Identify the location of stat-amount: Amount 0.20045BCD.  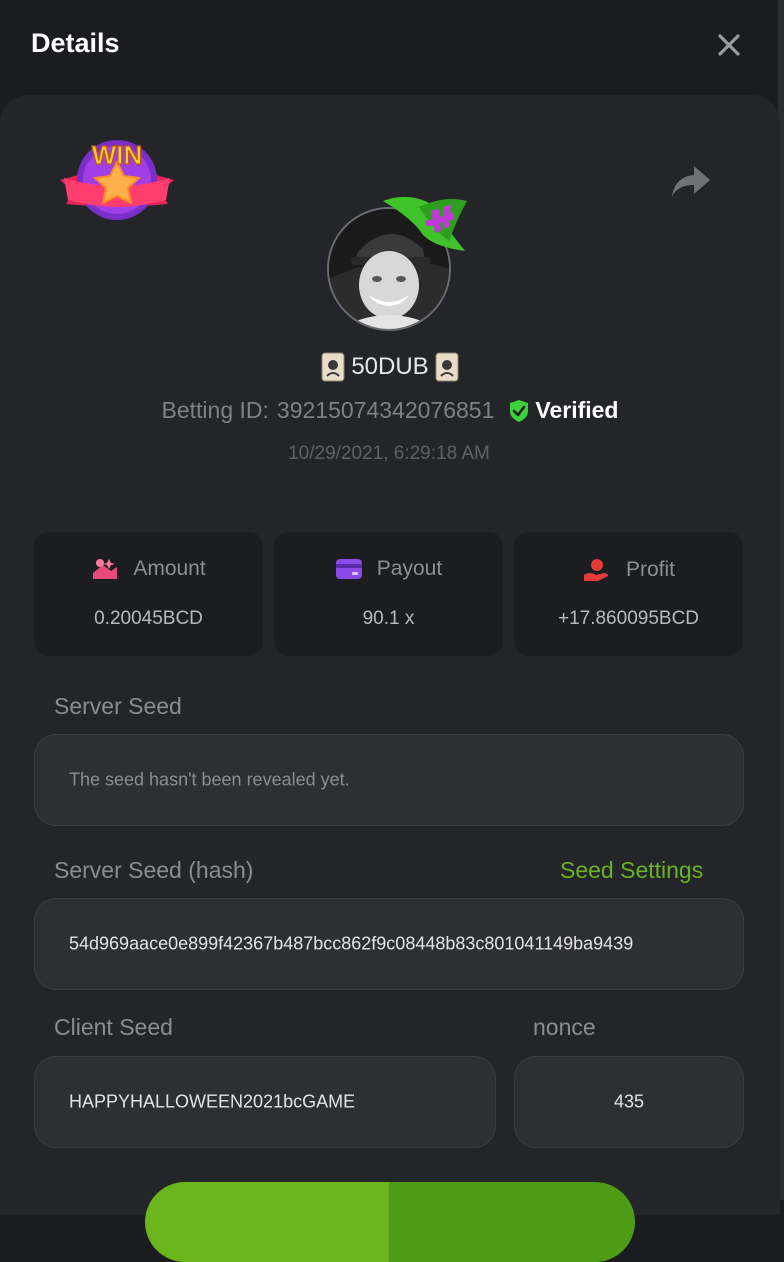
(148, 594).